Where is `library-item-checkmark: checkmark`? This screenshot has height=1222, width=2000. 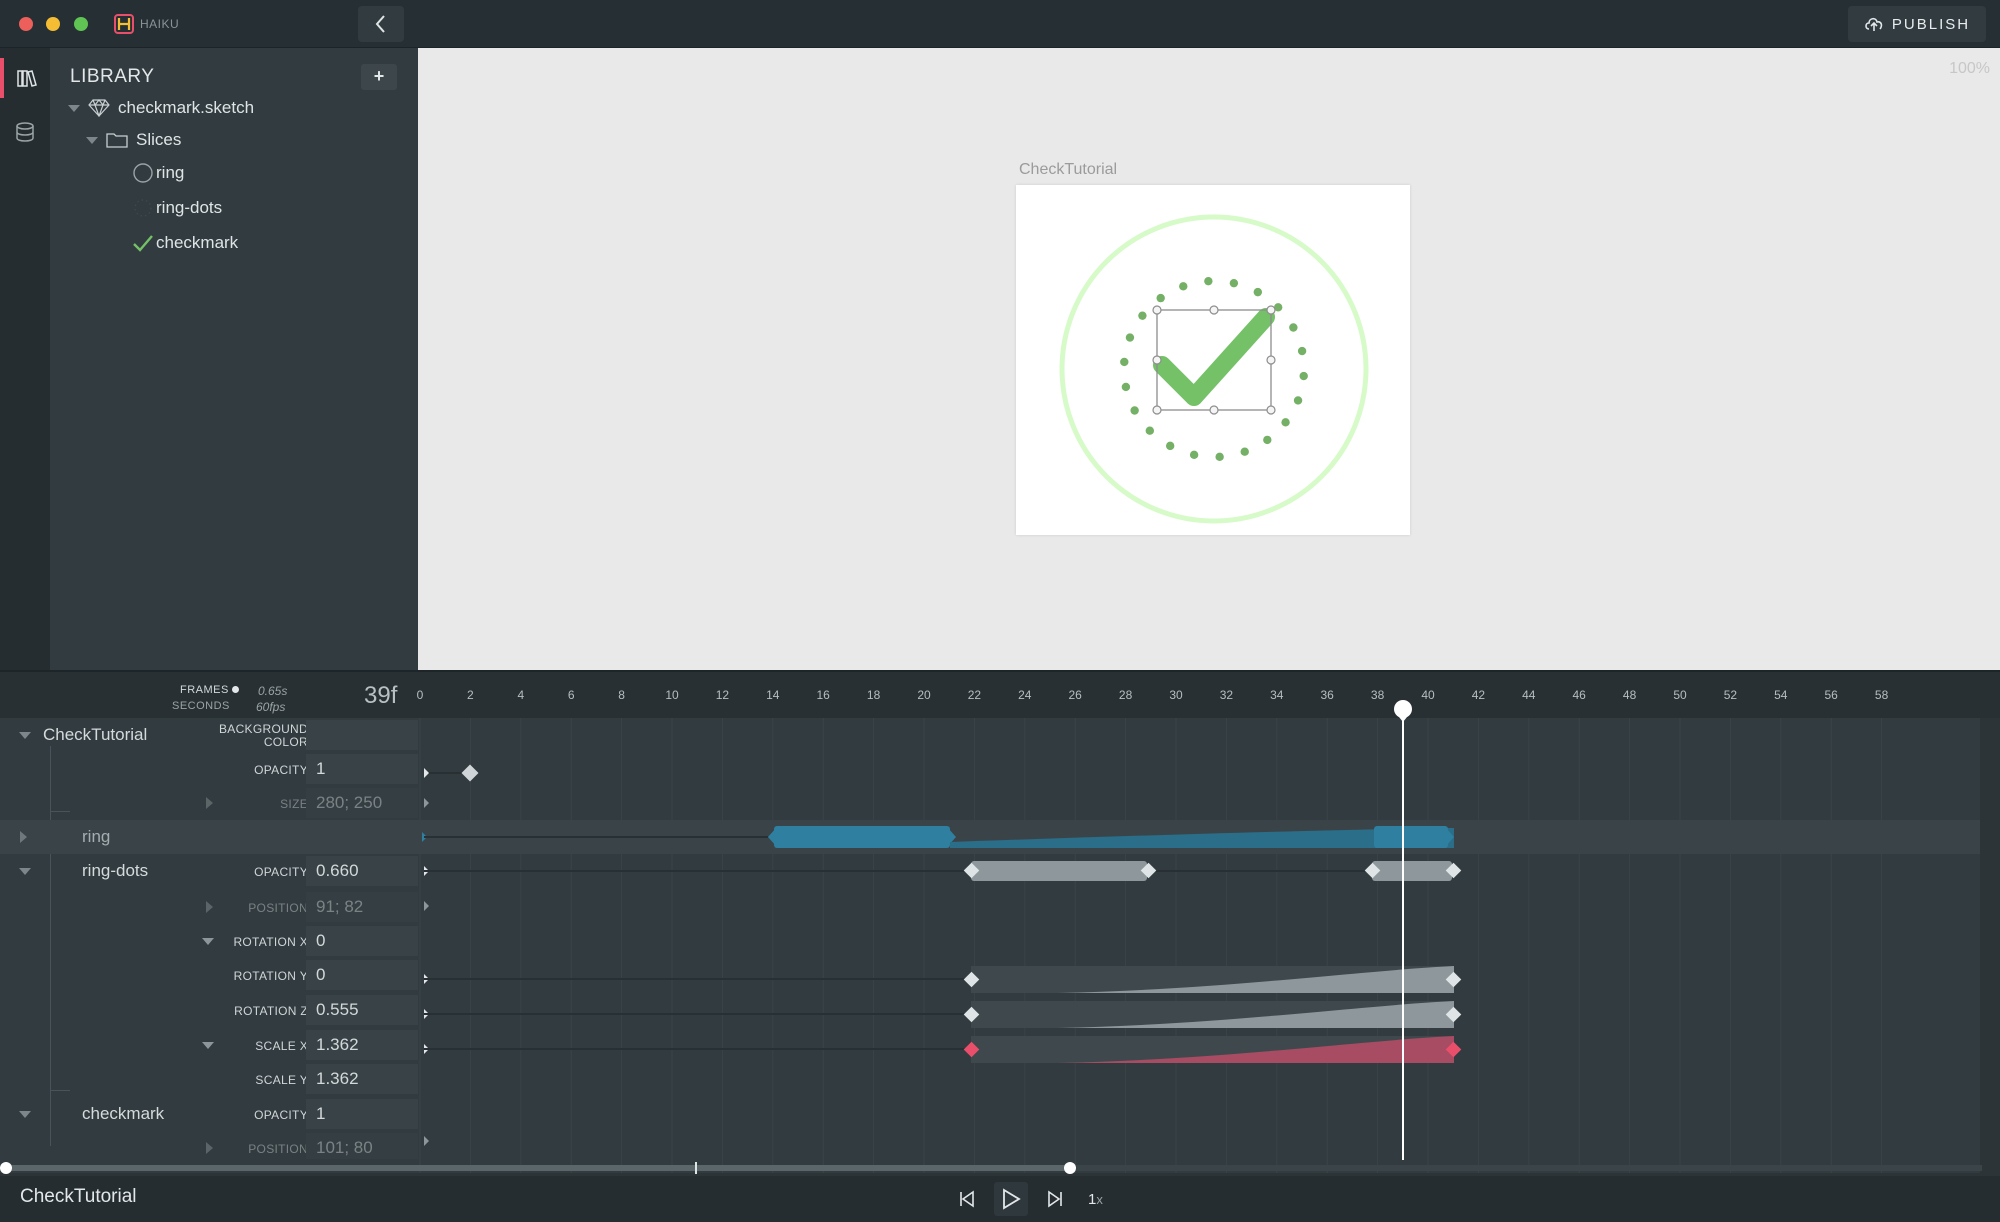 library-item-checkmark: checkmark is located at coordinates (185, 243).